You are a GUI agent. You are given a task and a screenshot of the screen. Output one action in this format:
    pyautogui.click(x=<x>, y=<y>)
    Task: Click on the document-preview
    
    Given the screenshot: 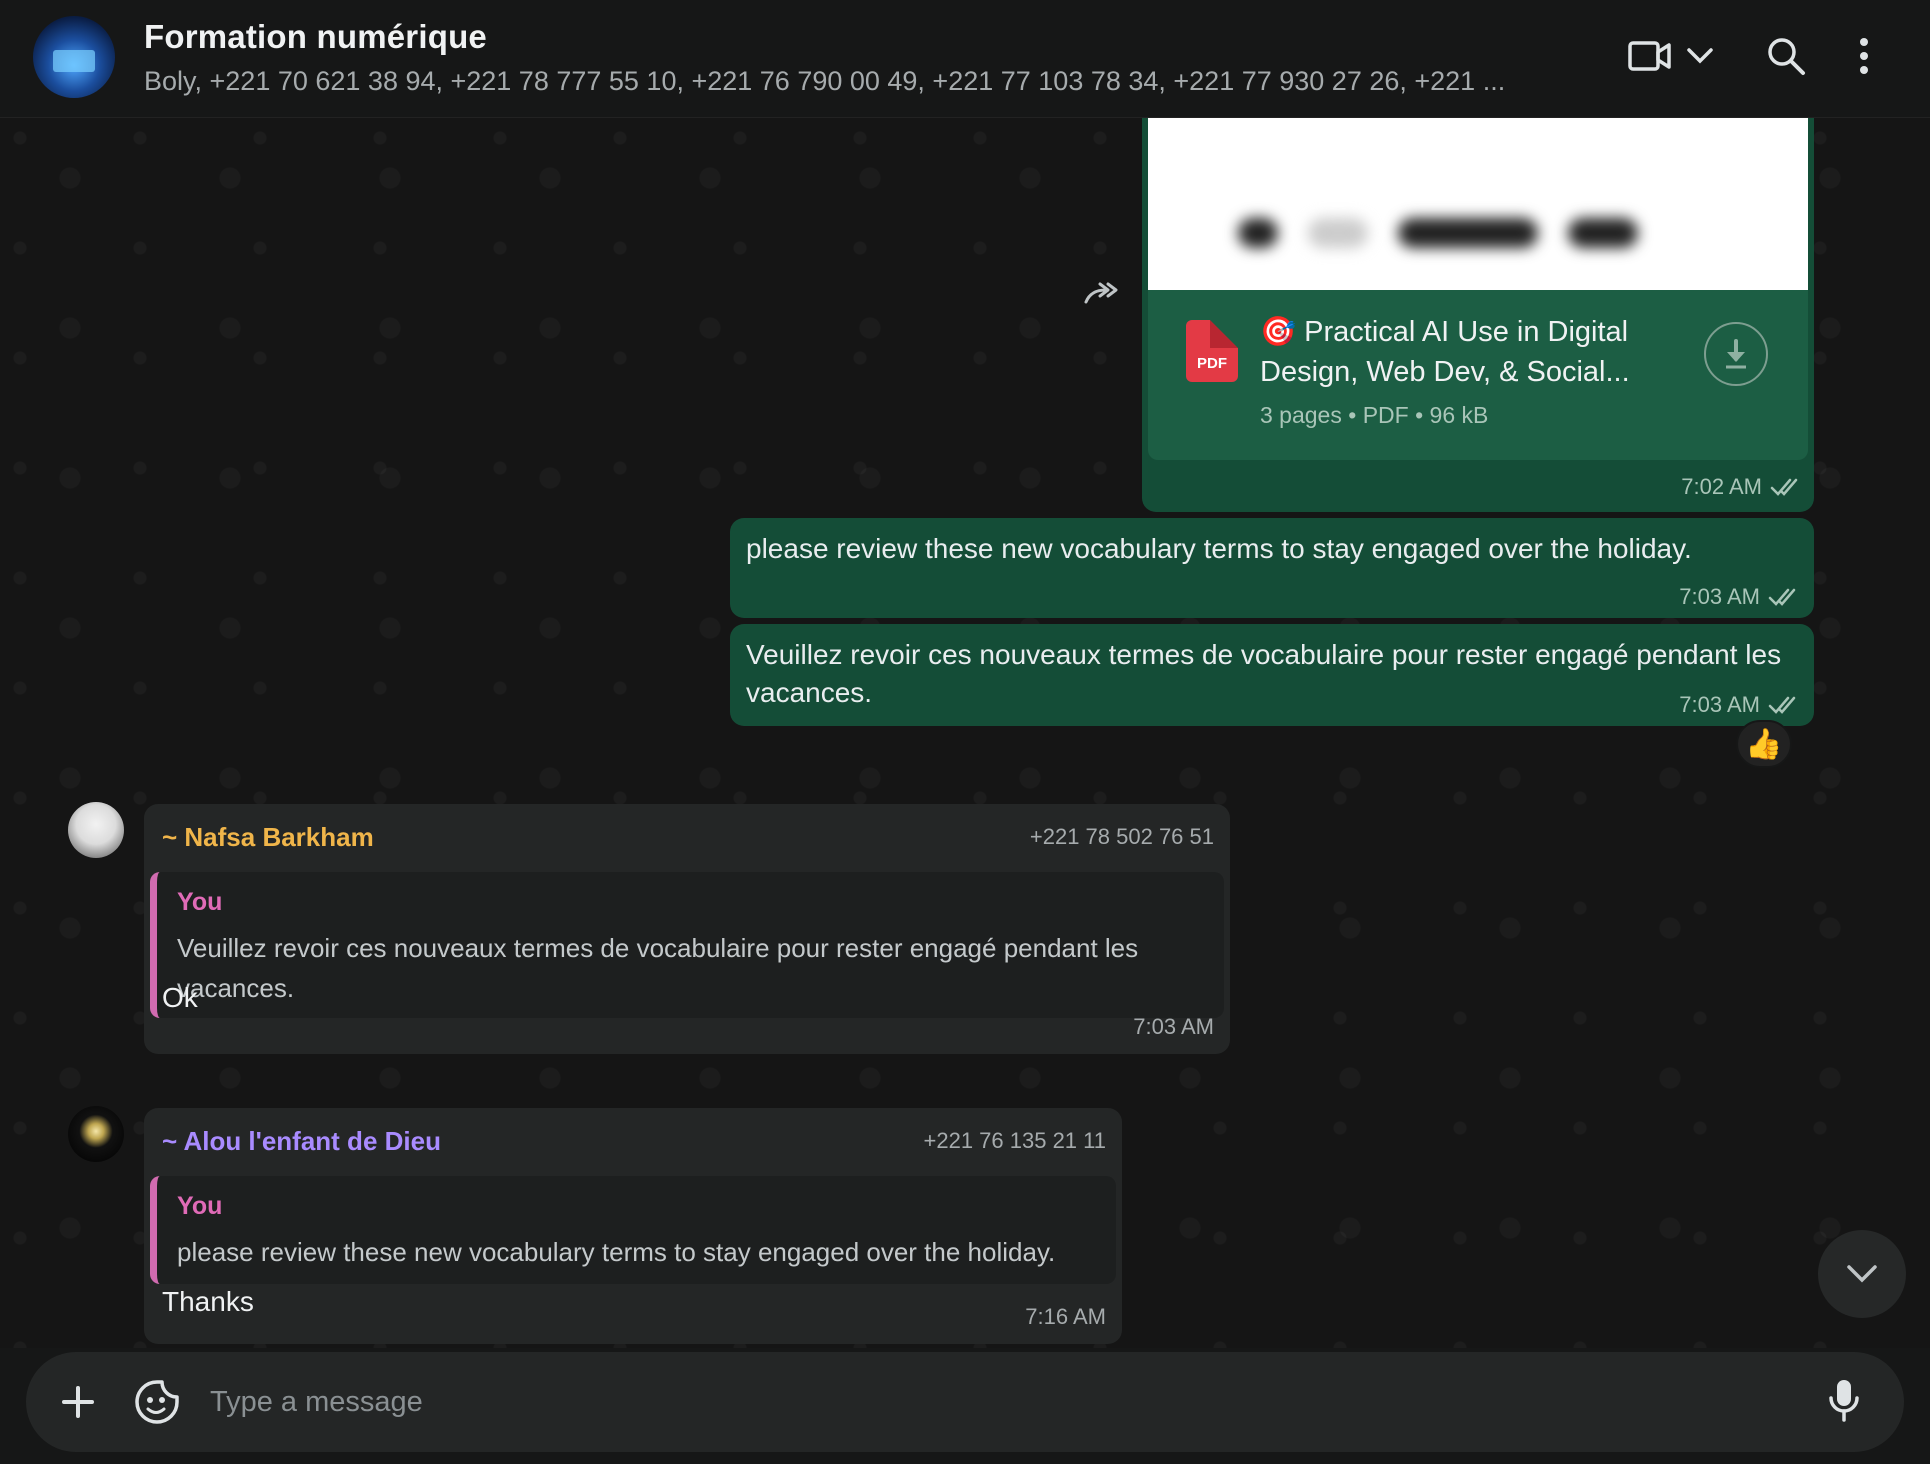 What is the action you would take?
    pyautogui.click(x=1478, y=204)
    